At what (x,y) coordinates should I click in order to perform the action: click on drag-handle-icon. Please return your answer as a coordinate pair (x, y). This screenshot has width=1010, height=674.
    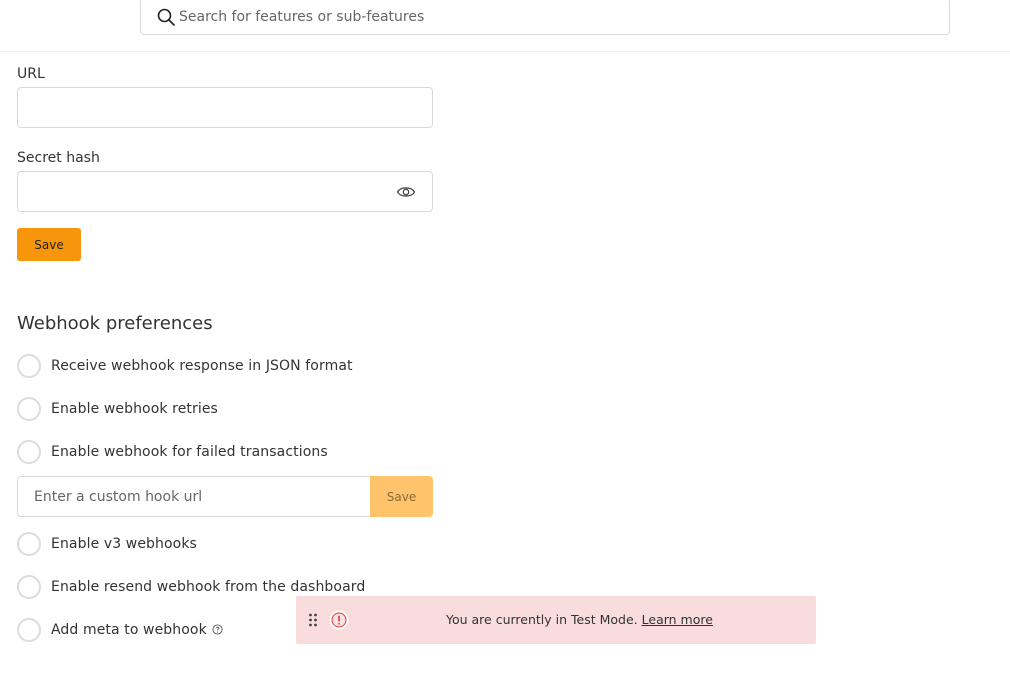
    Looking at the image, I should click on (313, 620).